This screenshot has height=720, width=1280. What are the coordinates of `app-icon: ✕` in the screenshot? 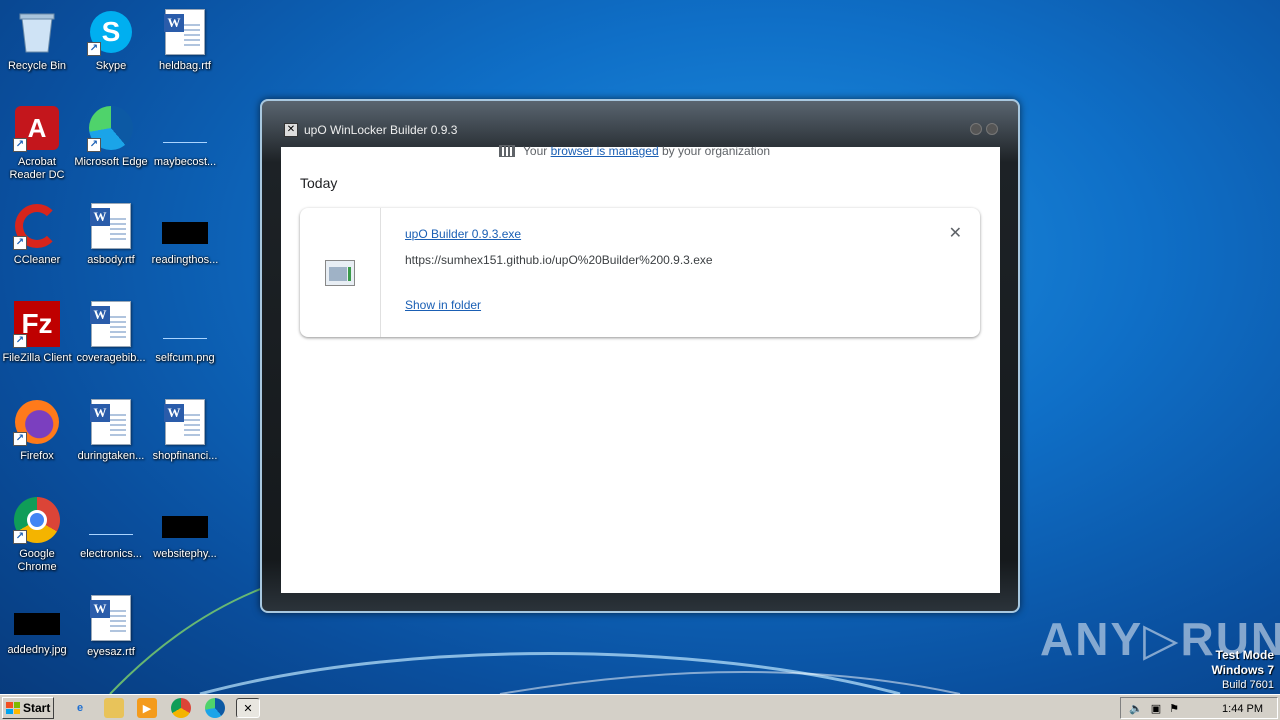 It's located at (291, 130).